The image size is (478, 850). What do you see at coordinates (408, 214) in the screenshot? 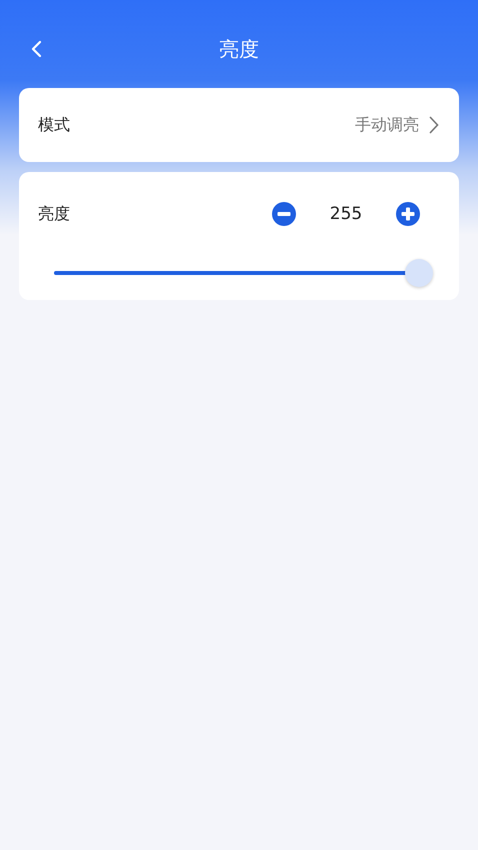
I see `plus-button` at bounding box center [408, 214].